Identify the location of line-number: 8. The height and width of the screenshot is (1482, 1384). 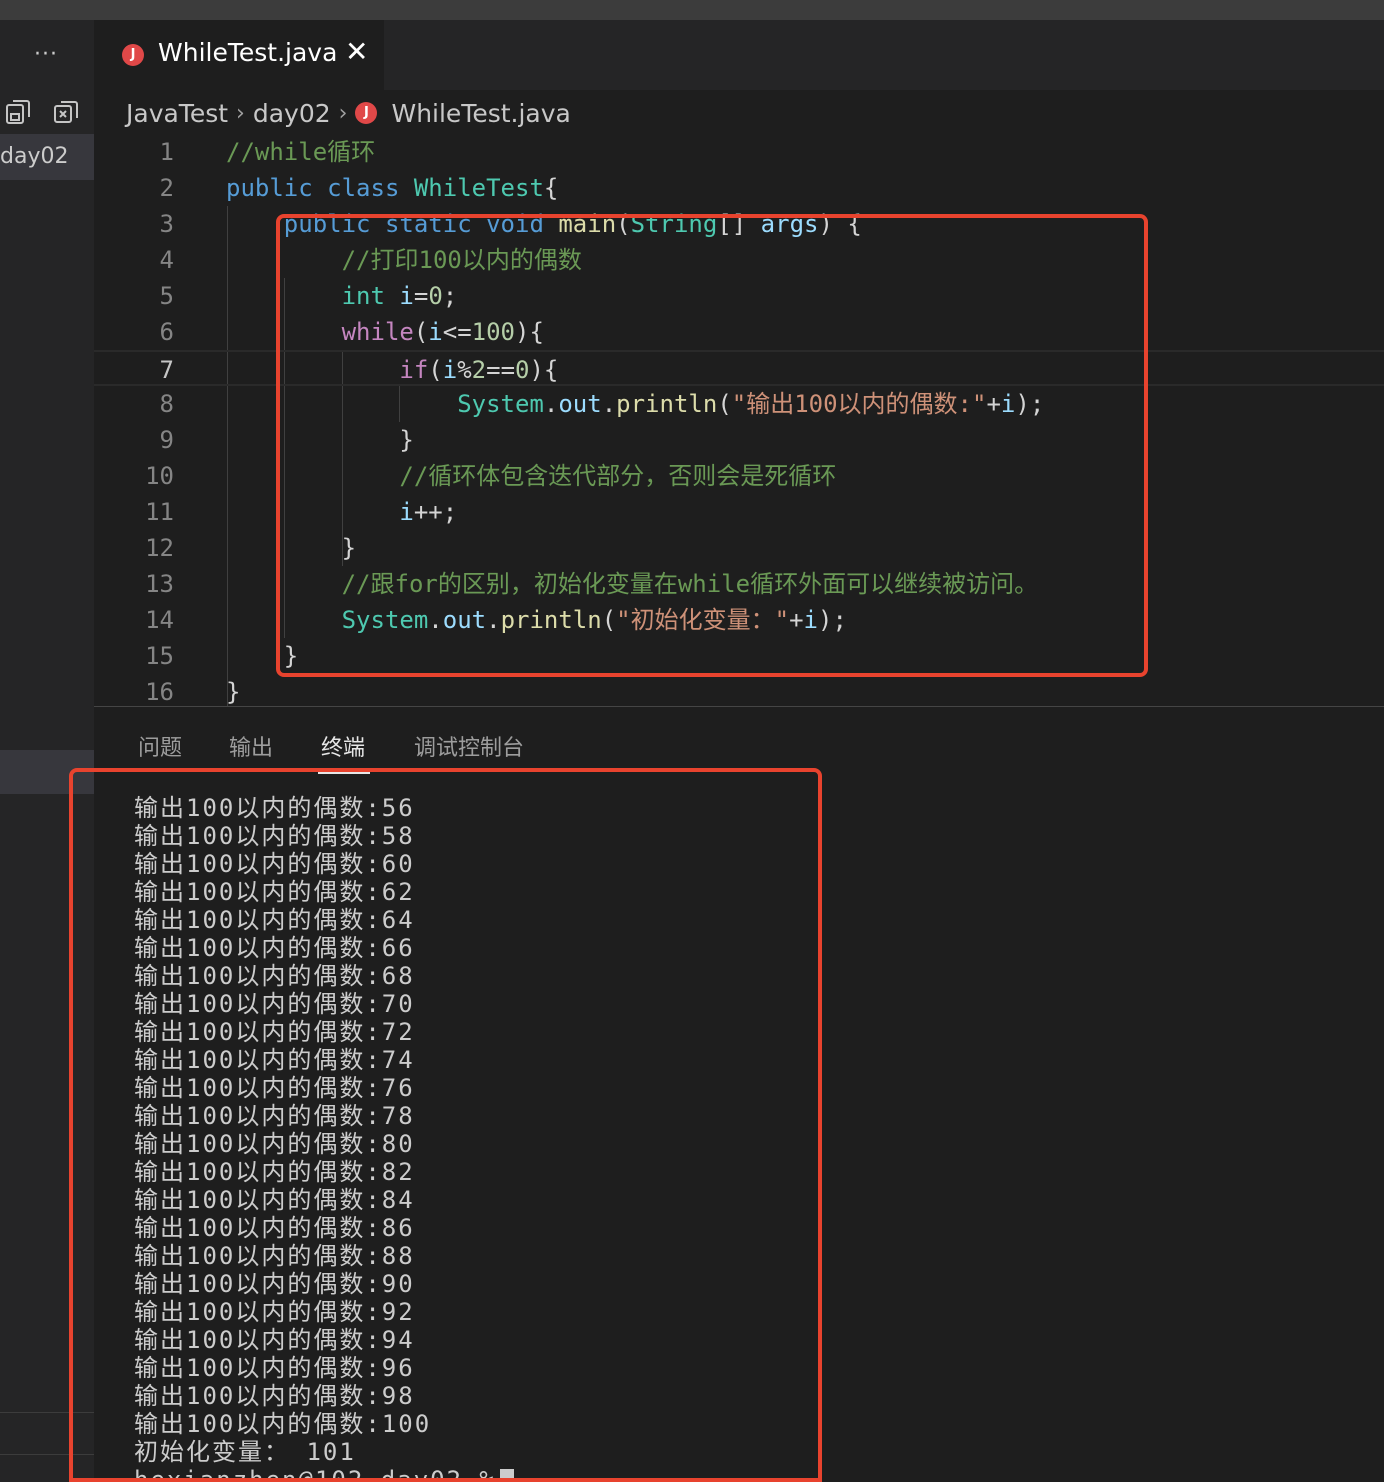
(166, 404).